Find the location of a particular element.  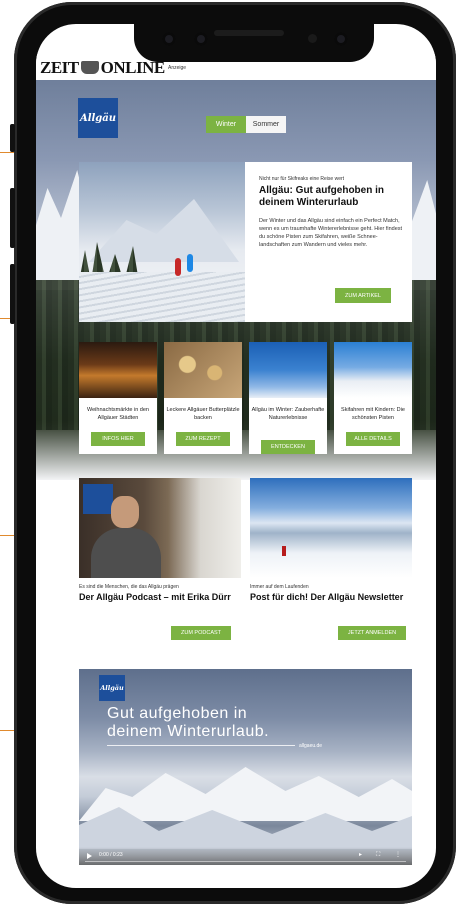

season-toggle: Winter Sommer is located at coordinates (246, 124).